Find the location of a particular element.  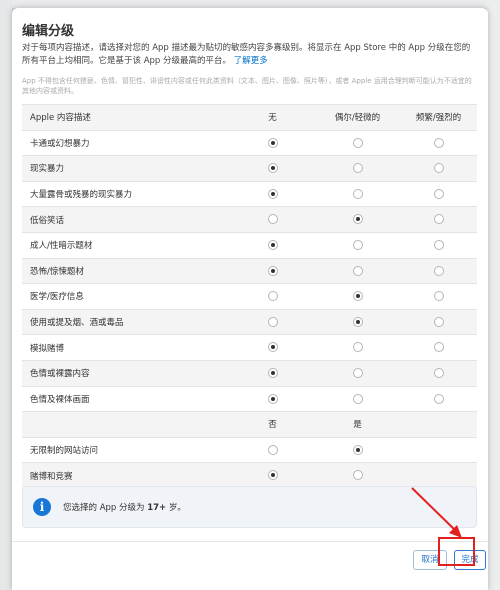

row-label: 模拟赌博 is located at coordinates (126, 347).